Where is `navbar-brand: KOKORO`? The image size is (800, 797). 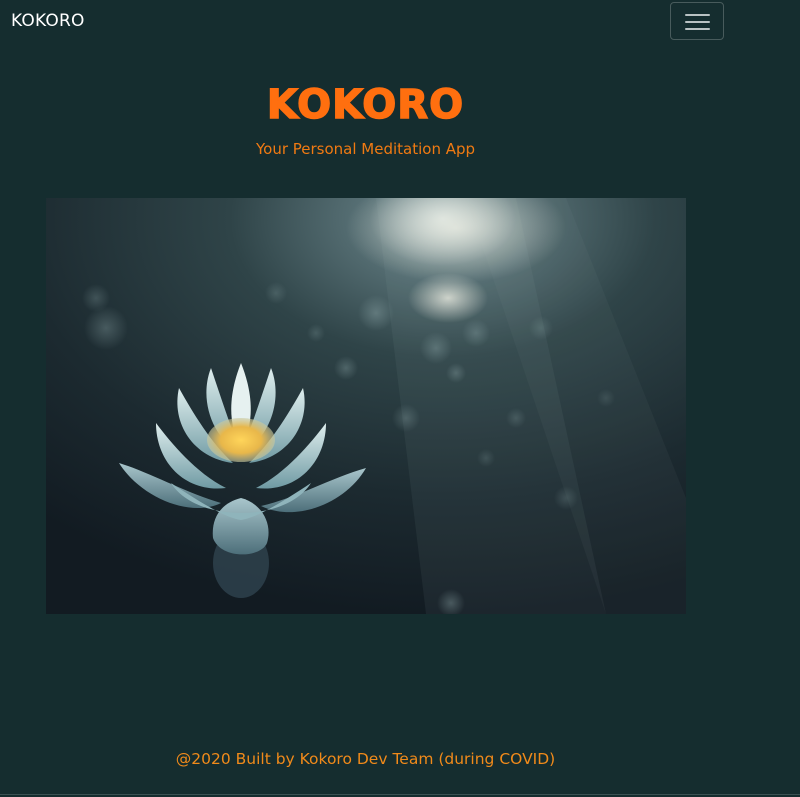
navbar-brand: KOKORO is located at coordinates (48, 21).